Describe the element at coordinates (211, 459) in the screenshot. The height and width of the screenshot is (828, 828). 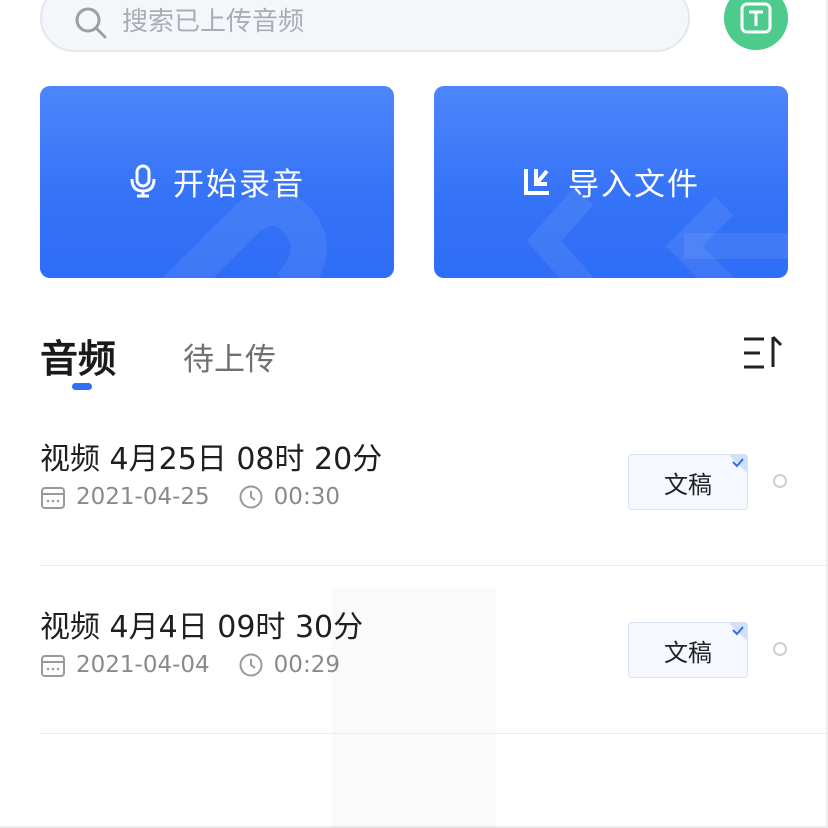
I see `item-title: 视频 4月25日 08时 20分` at that location.